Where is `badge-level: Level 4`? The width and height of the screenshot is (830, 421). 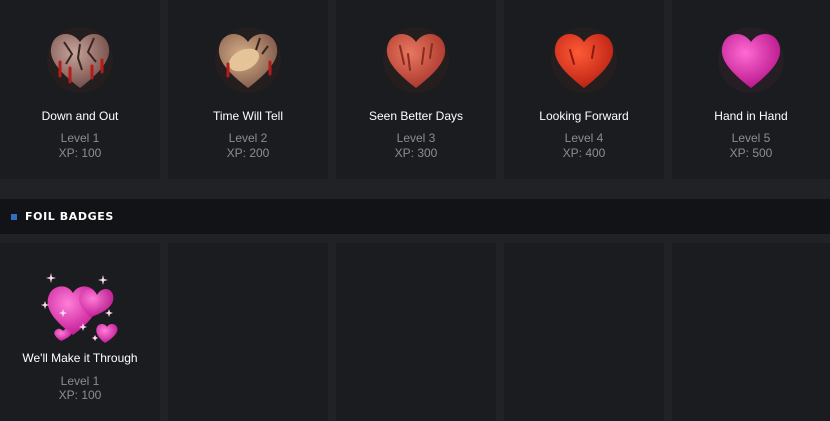
badge-level: Level 4 is located at coordinates (584, 138).